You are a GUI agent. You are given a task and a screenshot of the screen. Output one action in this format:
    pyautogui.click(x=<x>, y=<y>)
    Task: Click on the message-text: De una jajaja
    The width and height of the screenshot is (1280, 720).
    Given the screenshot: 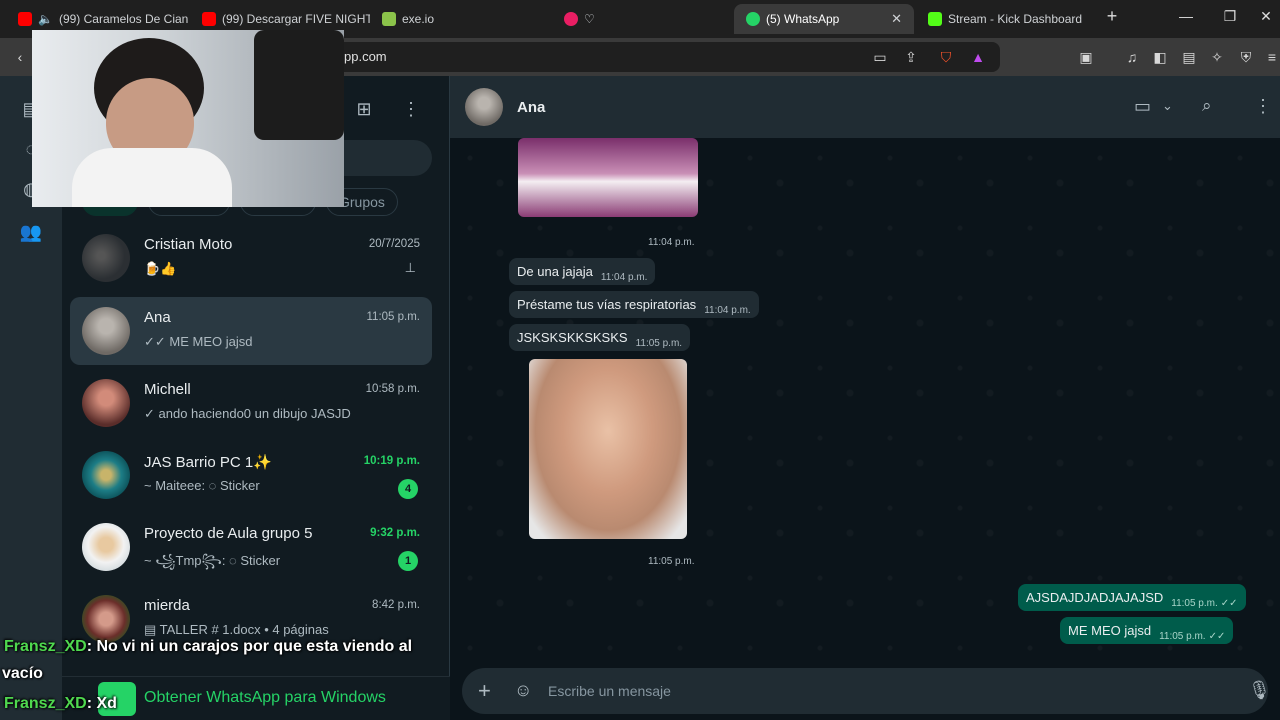 What is the action you would take?
    pyautogui.click(x=555, y=271)
    